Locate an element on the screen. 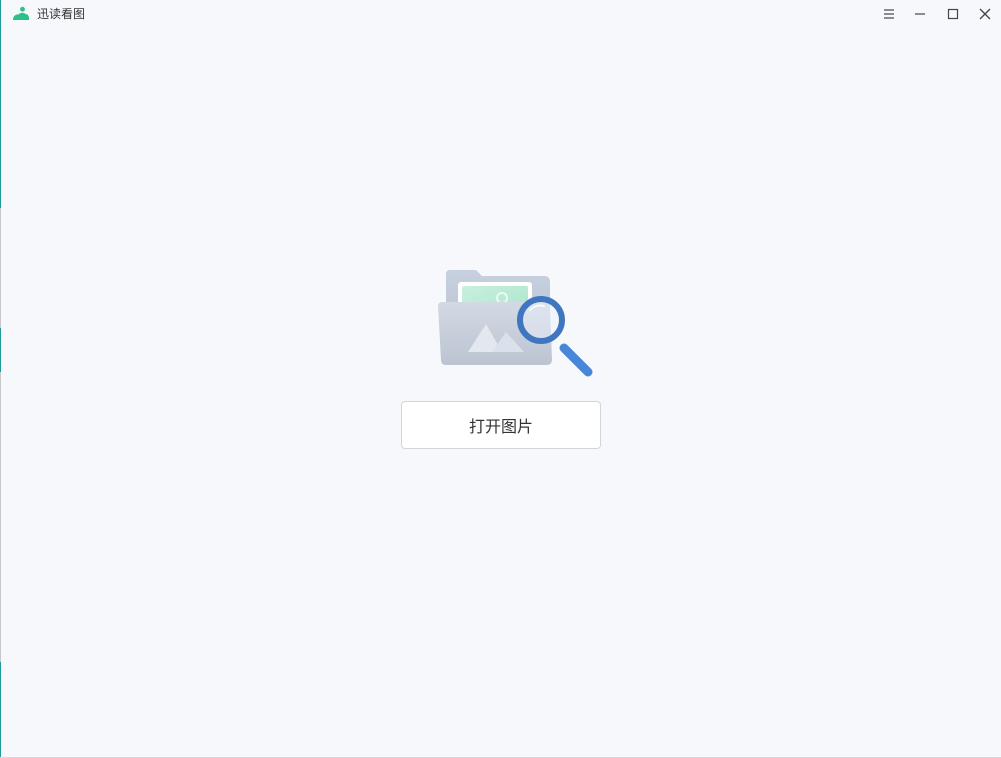 The height and width of the screenshot is (758, 1001). close-icon is located at coordinates (985, 14).